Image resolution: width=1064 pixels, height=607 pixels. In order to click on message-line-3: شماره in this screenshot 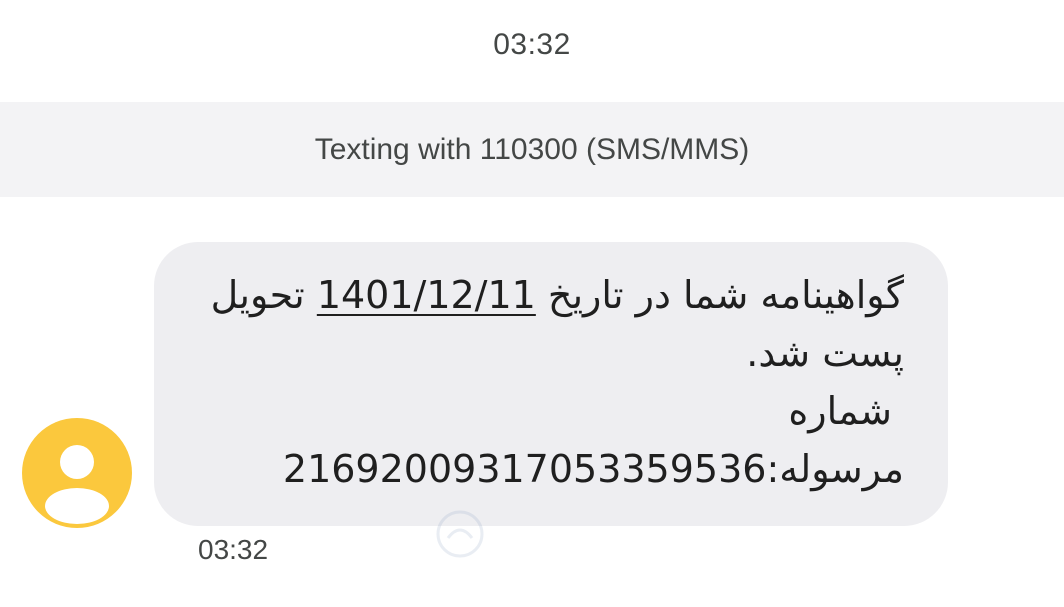, I will do `click(840, 411)`.